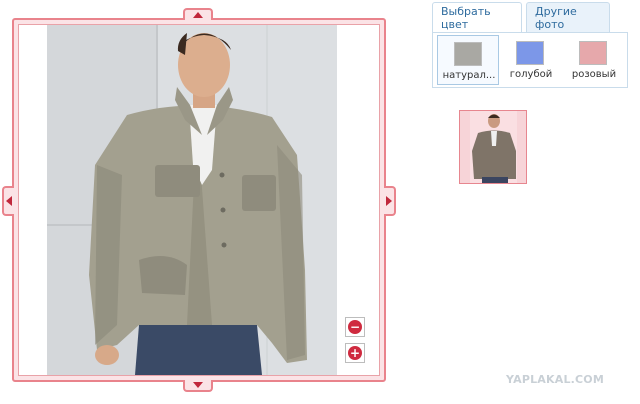  I want to click on scroll-up-button, so click(198, 14).